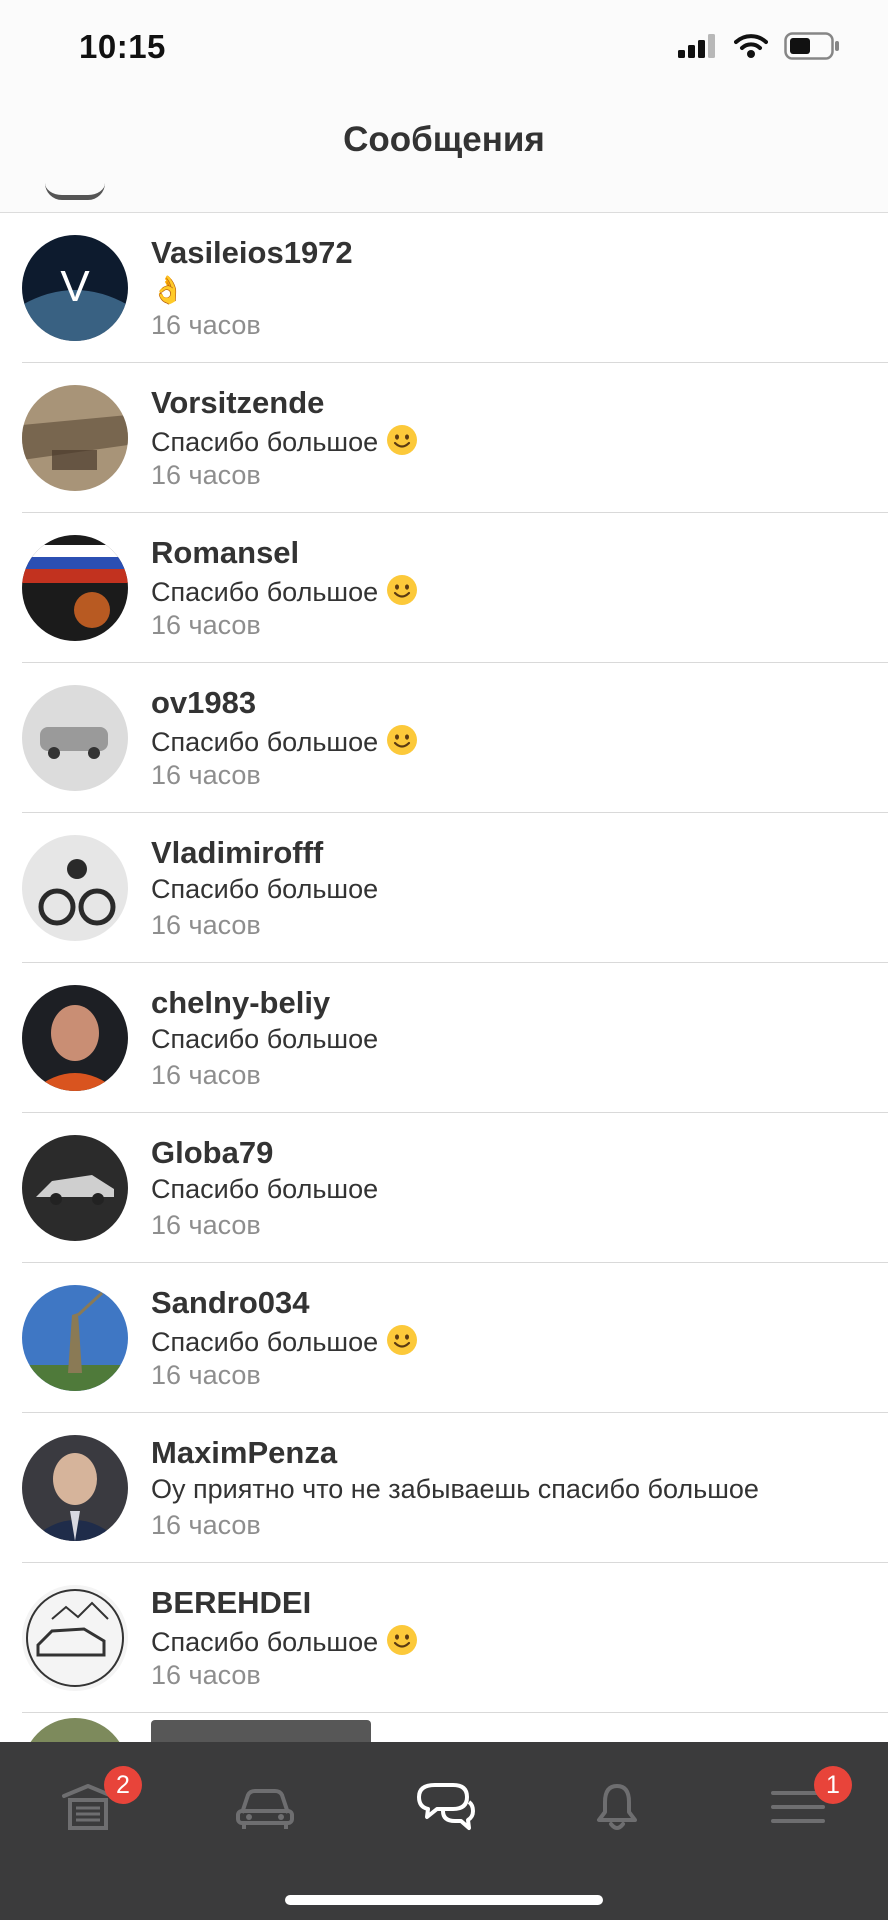 The height and width of the screenshot is (1920, 888). I want to click on conversation-item: Sandro034 Спасибо большое 16 часов, so click(444, 1338).